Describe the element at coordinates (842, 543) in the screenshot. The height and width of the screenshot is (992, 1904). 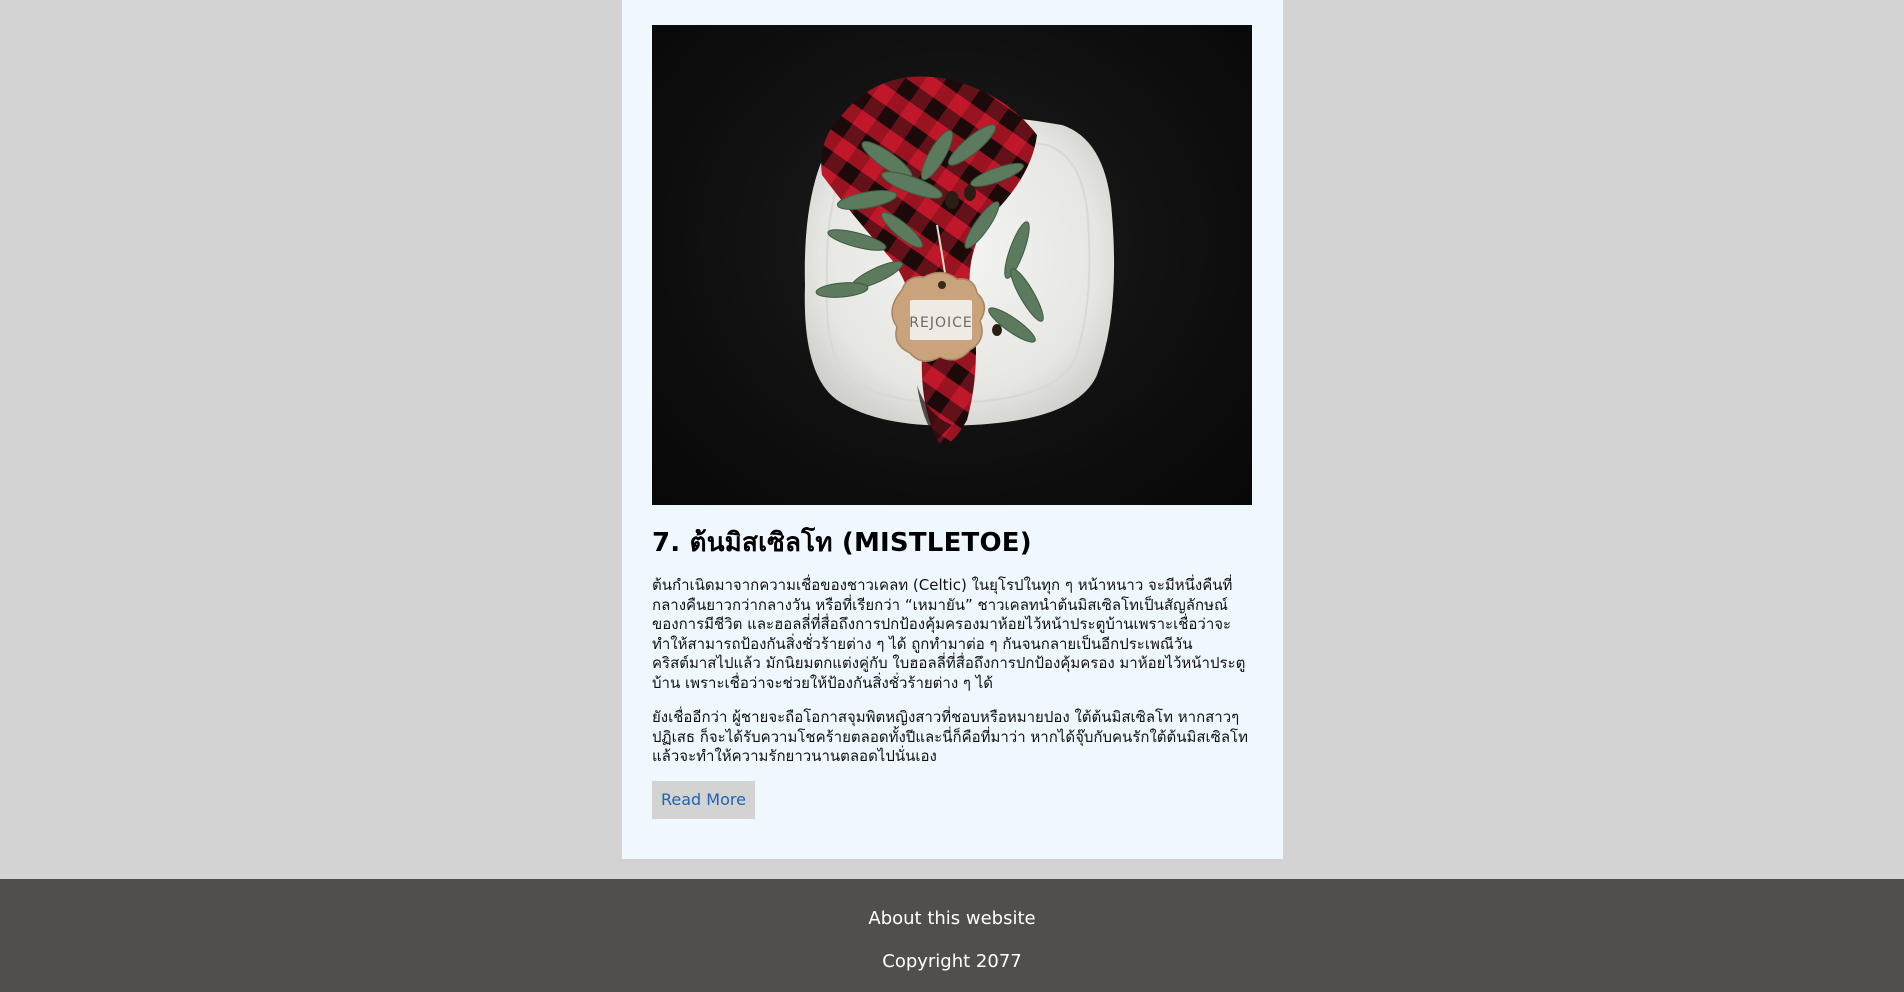
I see `article-title: 7. ต้นมิสเซิลโท (MISTLETOE)` at that location.